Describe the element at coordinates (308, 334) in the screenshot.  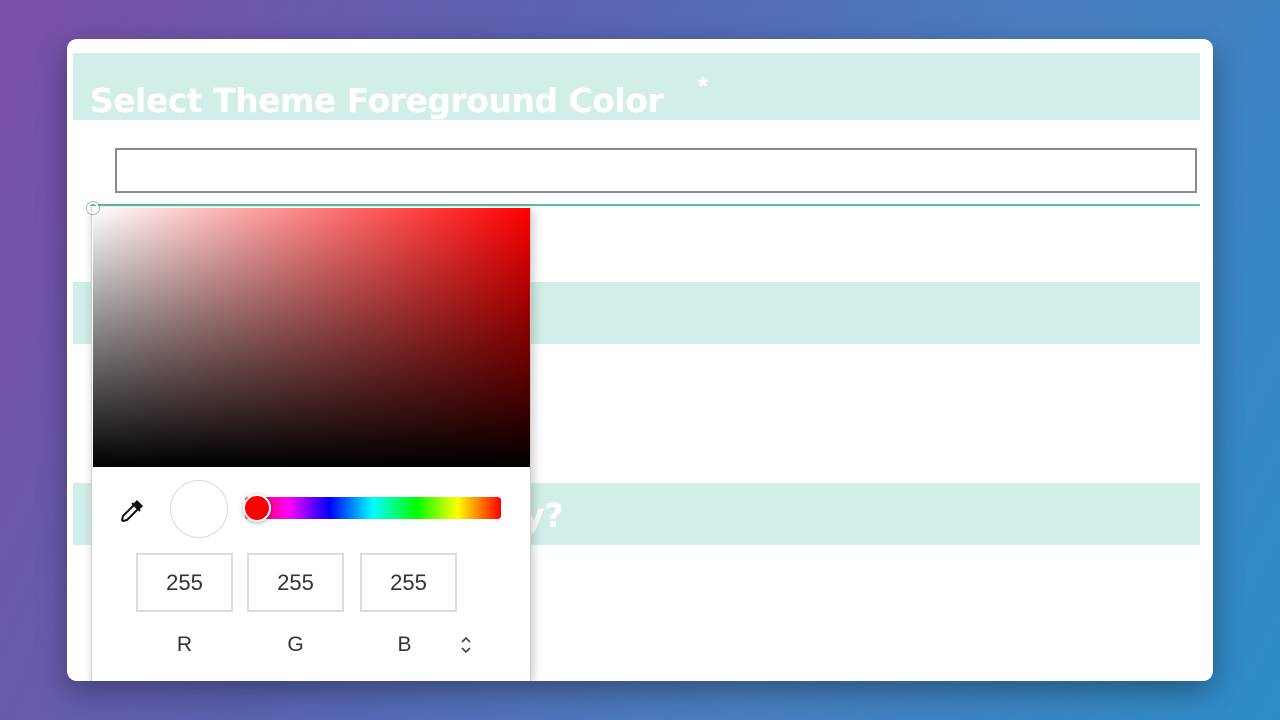
I see `saturation-area` at that location.